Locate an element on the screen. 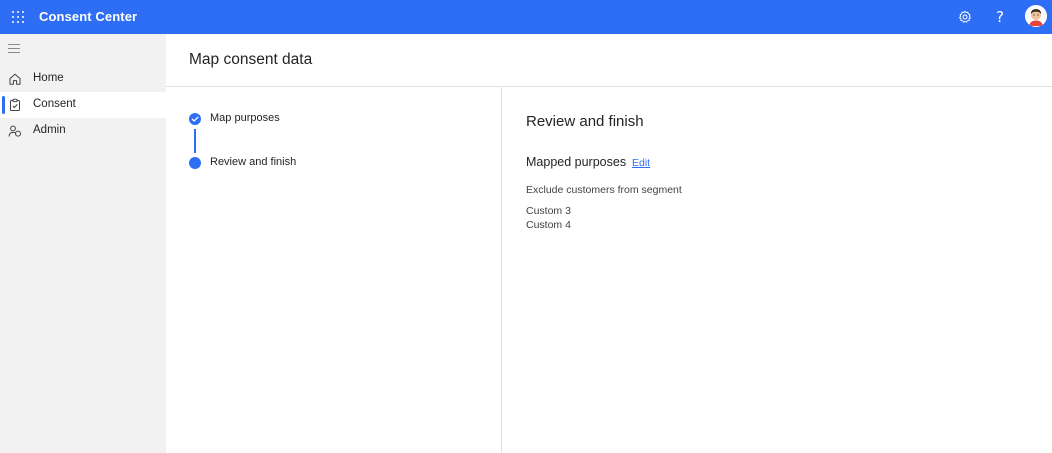  page-header: Map consent data is located at coordinates (609, 60).